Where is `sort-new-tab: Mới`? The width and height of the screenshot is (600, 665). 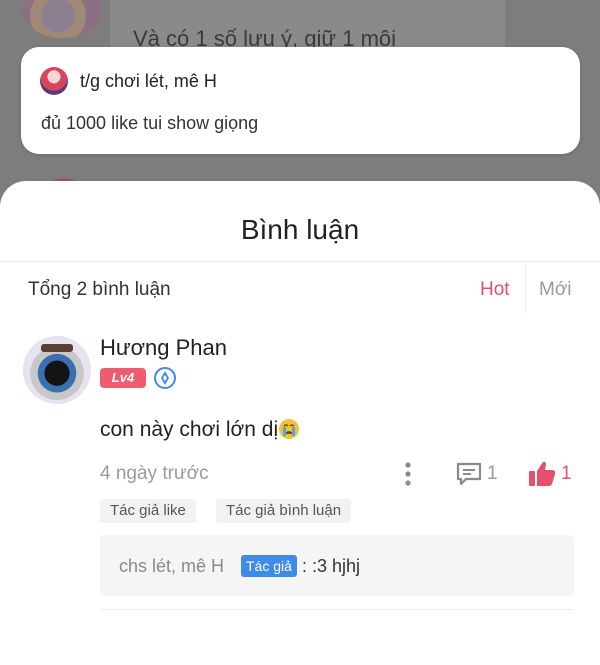
sort-new-tab: Mới is located at coordinates (555, 290).